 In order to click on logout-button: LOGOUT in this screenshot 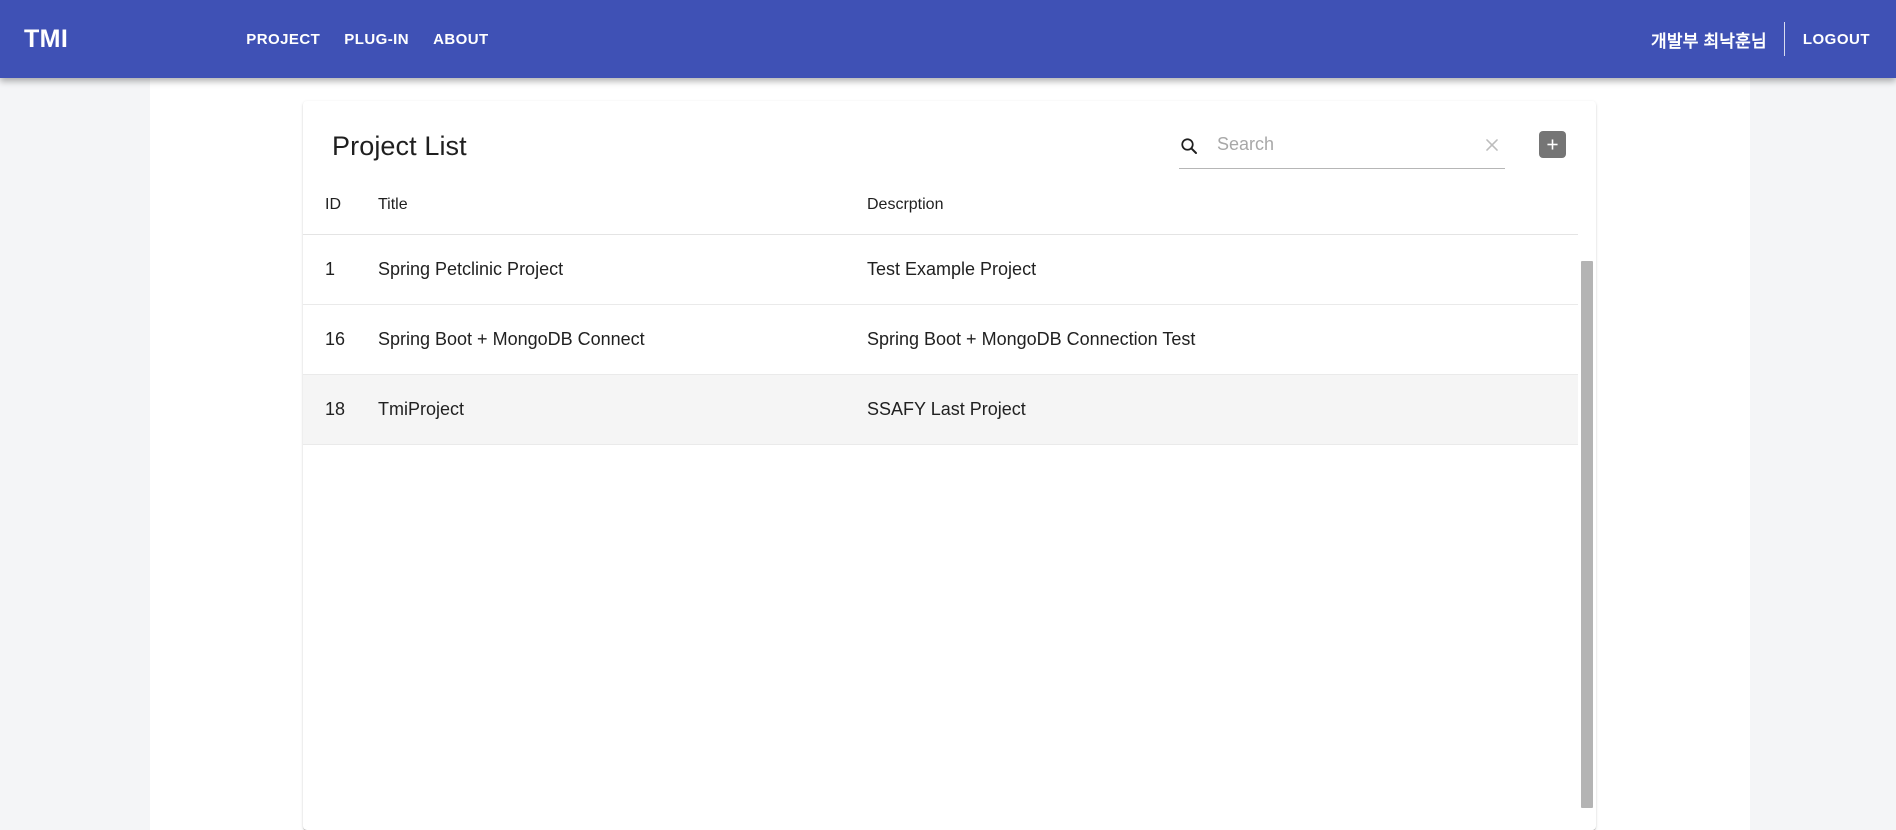, I will do `click(1827, 39)`.